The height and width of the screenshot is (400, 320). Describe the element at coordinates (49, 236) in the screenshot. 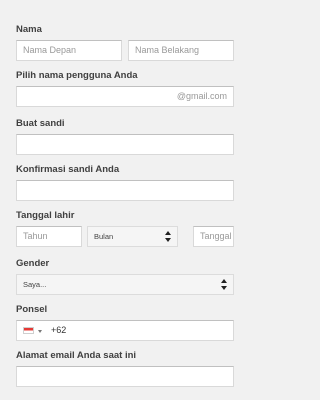

I see `birth-year-input: Tahun` at that location.